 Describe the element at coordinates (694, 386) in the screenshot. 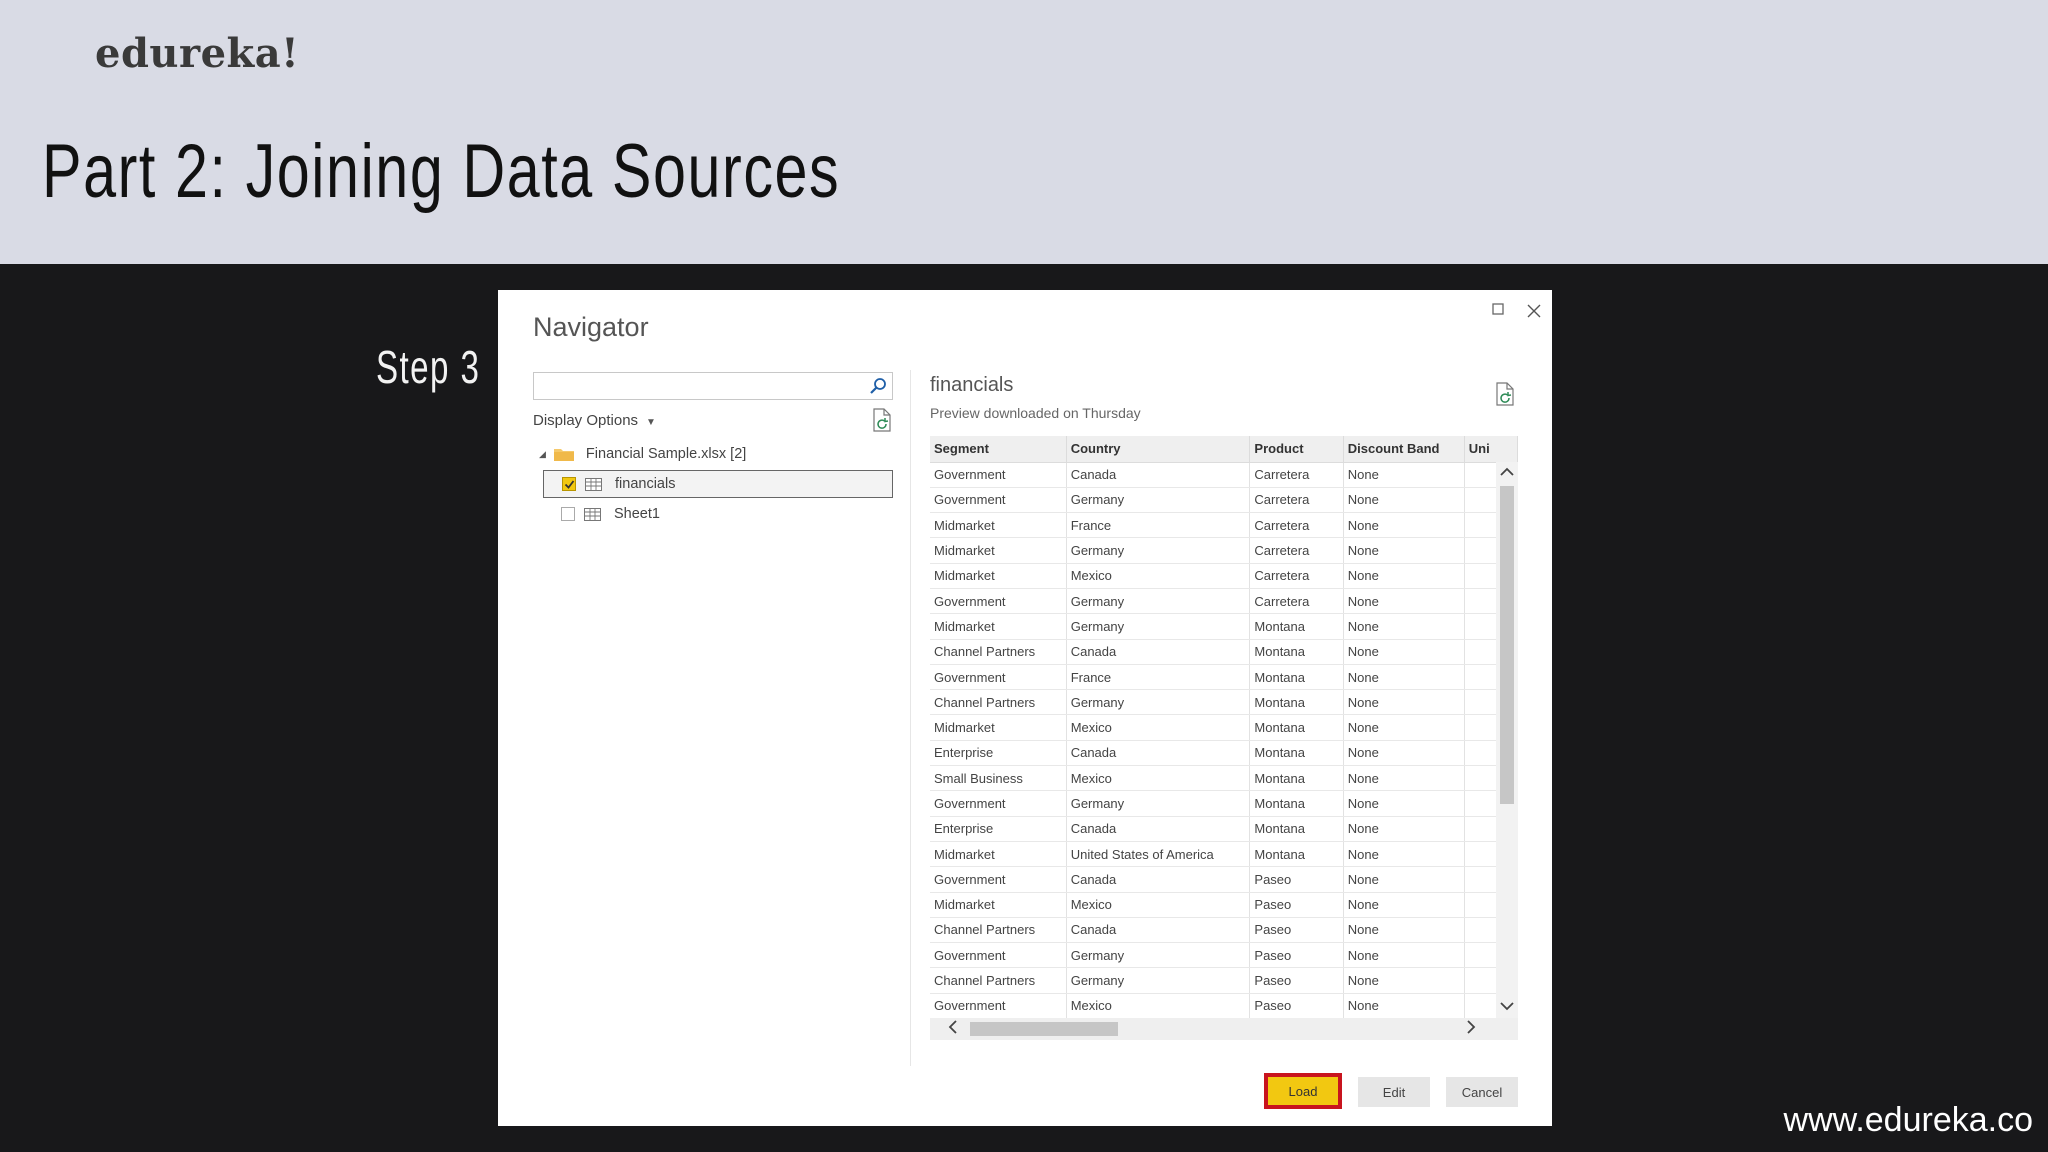

I see `search-input` at that location.